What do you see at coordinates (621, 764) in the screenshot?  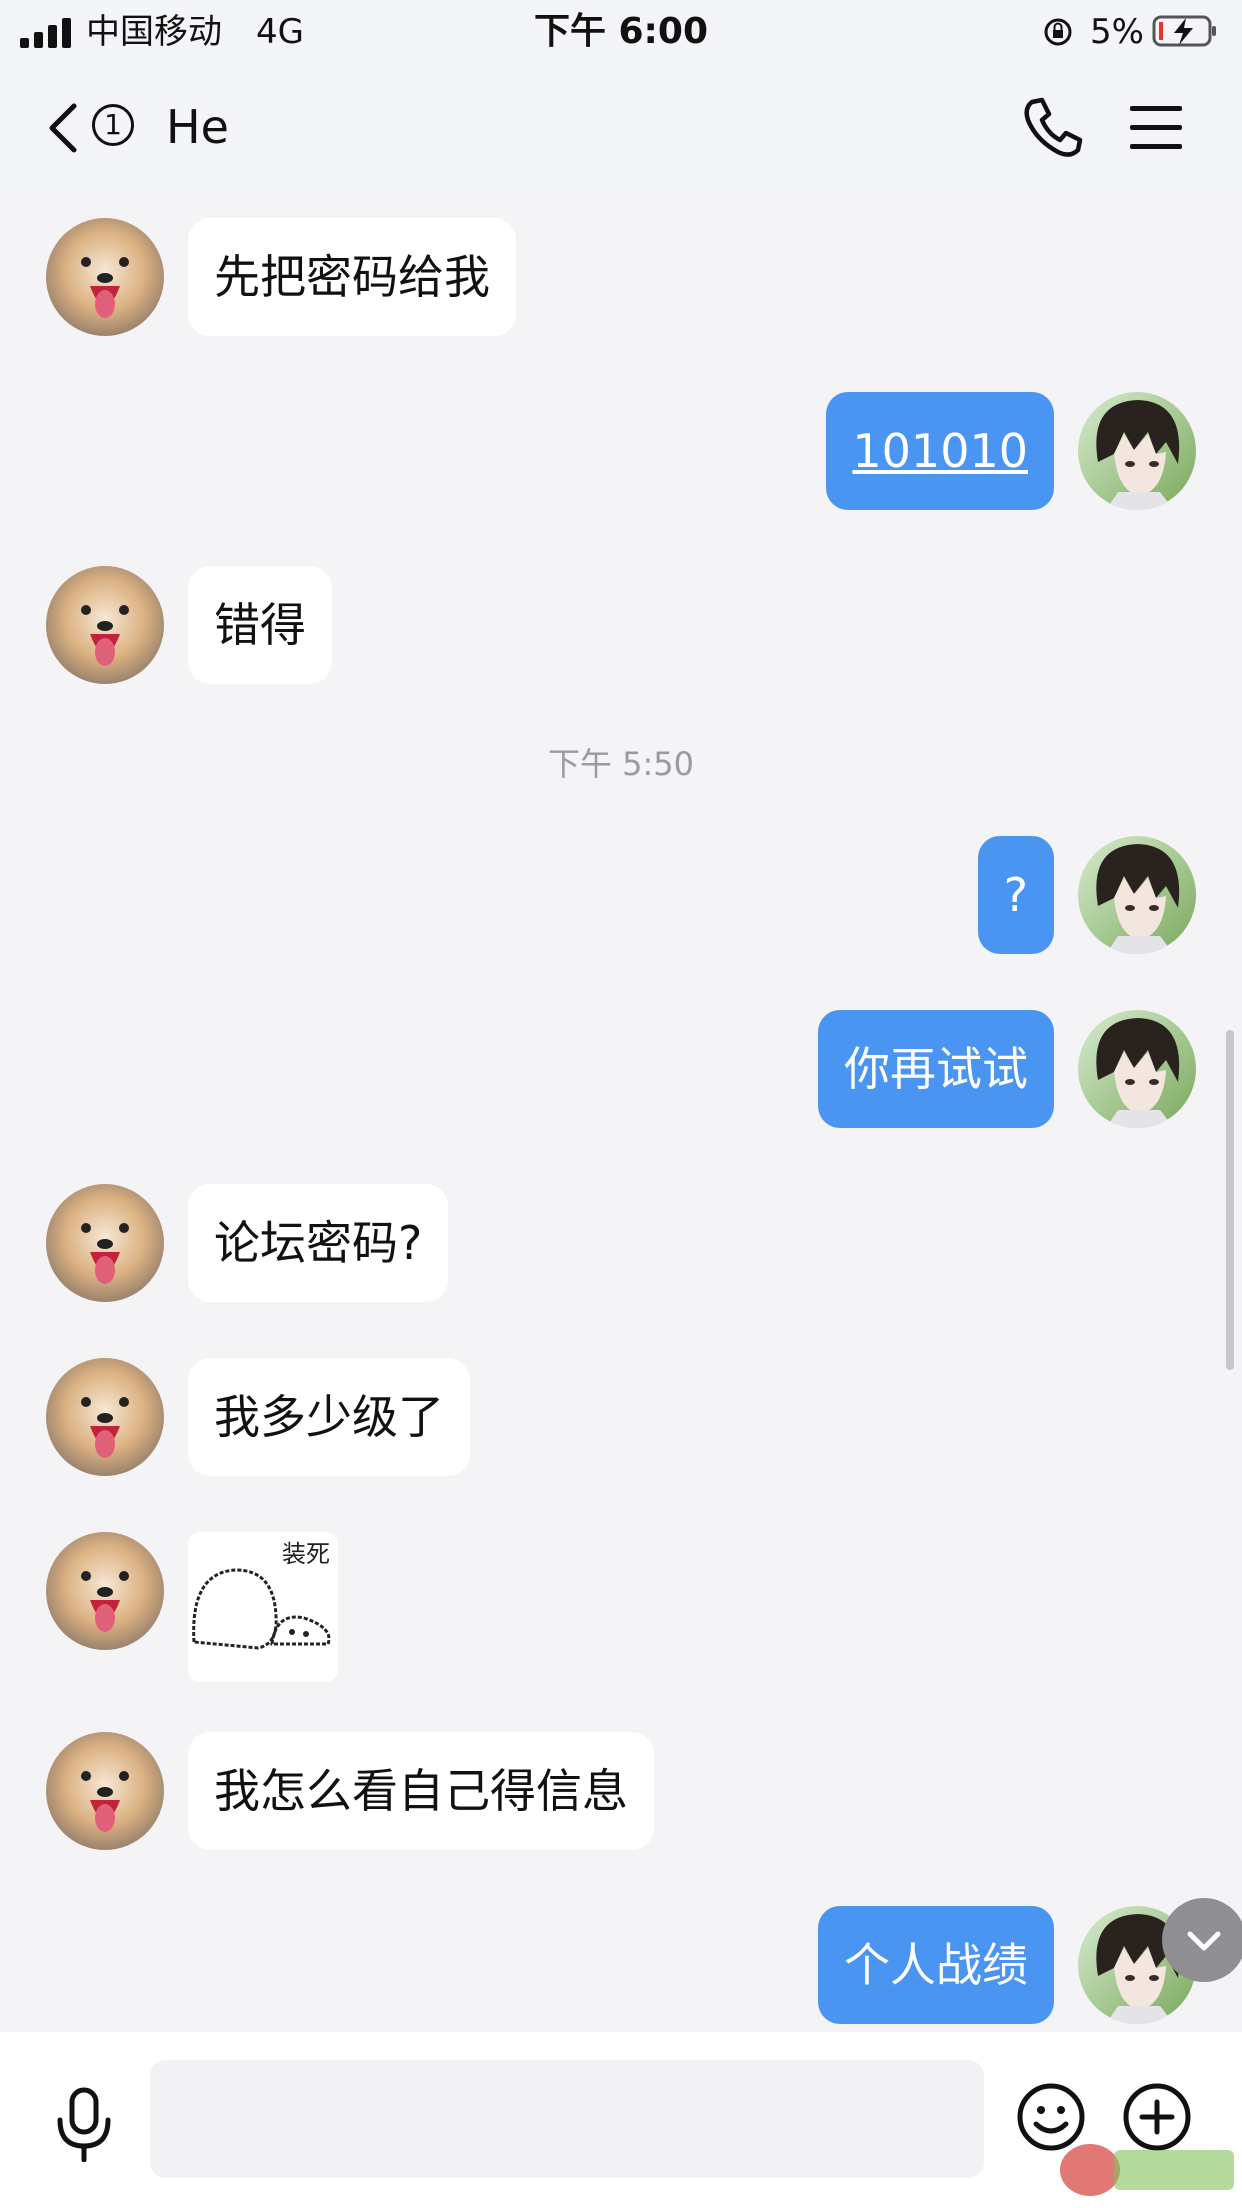 I see `message-timestamp: 下午 5:50` at bounding box center [621, 764].